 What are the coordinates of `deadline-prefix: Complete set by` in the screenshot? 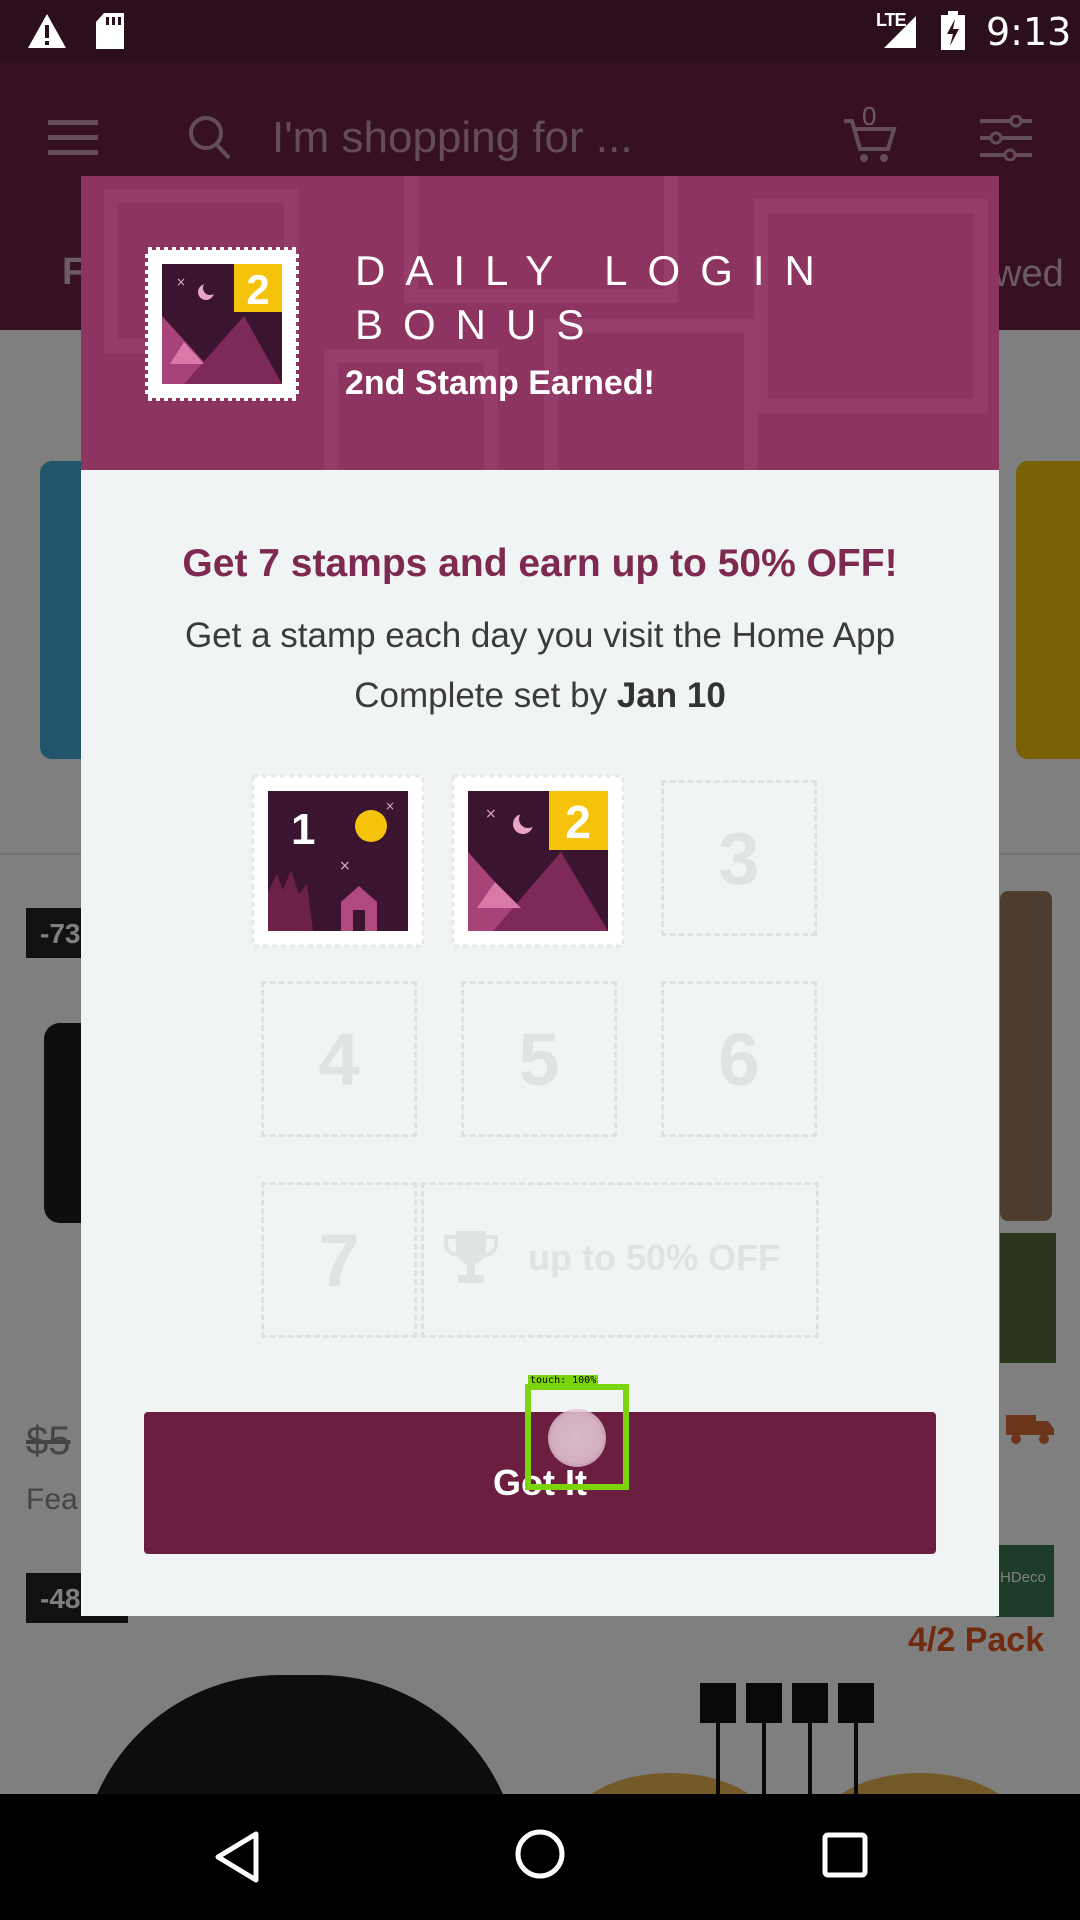 It's located at (485, 695).